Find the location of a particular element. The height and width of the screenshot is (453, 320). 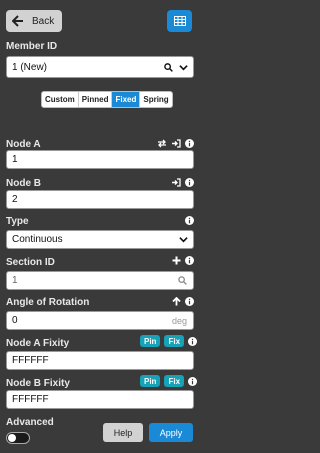

arrow-left-icon is located at coordinates (17, 21).